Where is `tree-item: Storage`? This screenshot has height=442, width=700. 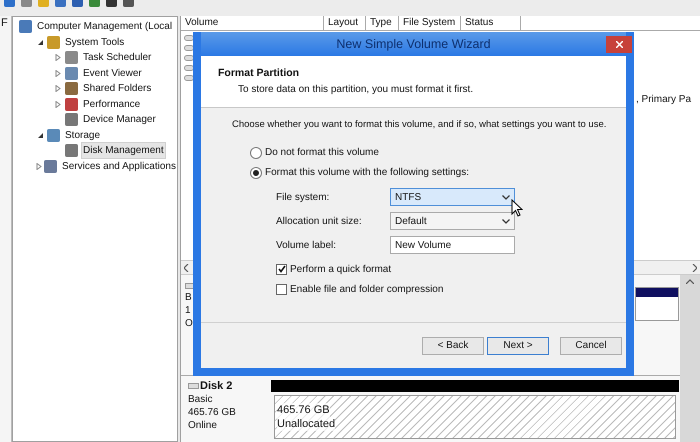
tree-item: Storage is located at coordinates (83, 135).